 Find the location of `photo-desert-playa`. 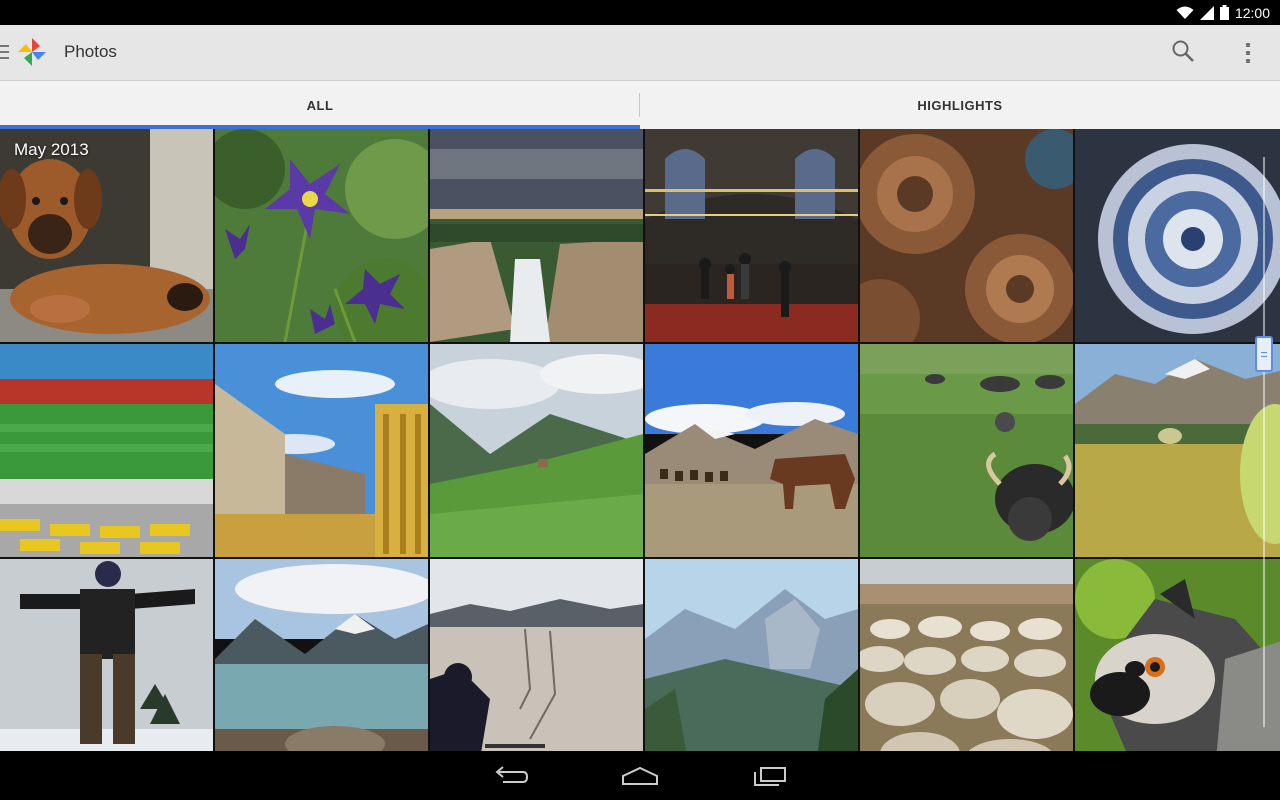

photo-desert-playa is located at coordinates (536, 655).